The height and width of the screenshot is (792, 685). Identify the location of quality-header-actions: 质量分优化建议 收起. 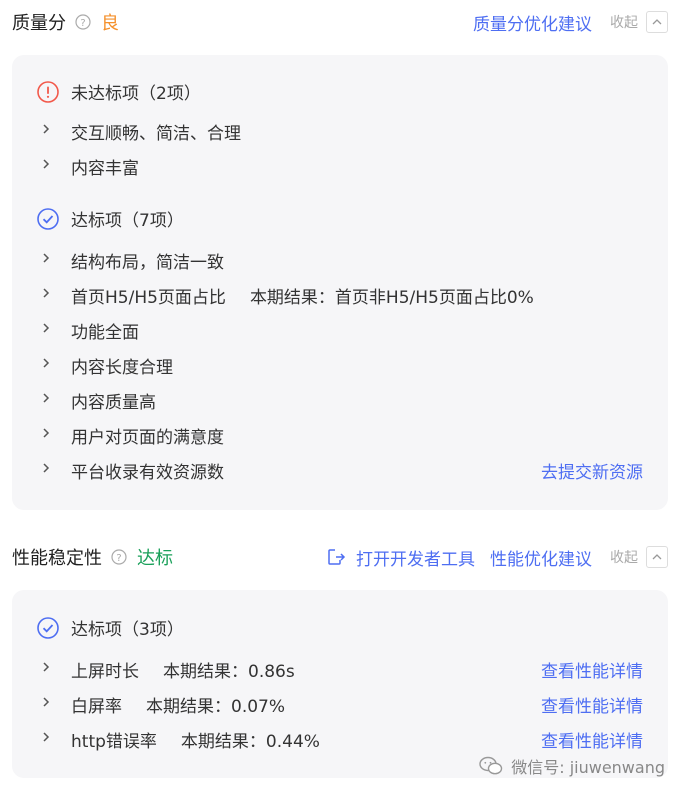
(570, 22).